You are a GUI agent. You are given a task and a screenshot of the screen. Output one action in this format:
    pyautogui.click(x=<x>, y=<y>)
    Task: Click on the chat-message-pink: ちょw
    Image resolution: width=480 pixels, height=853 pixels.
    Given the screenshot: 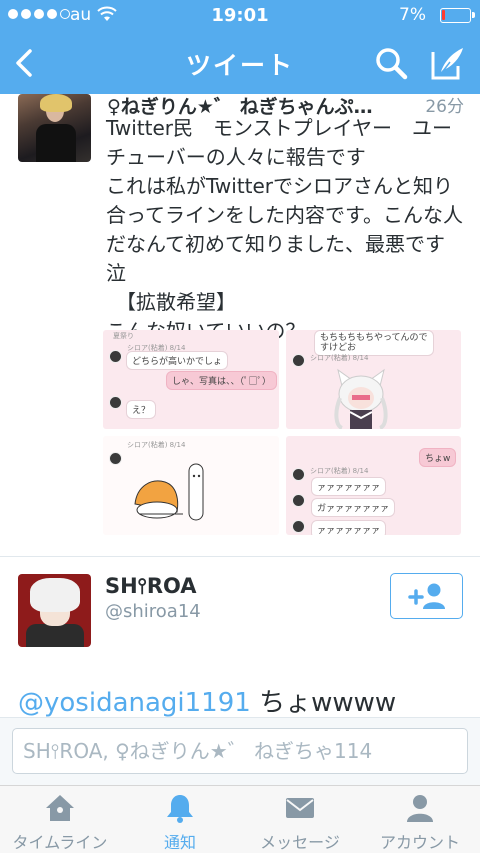 What is the action you would take?
    pyautogui.click(x=438, y=457)
    